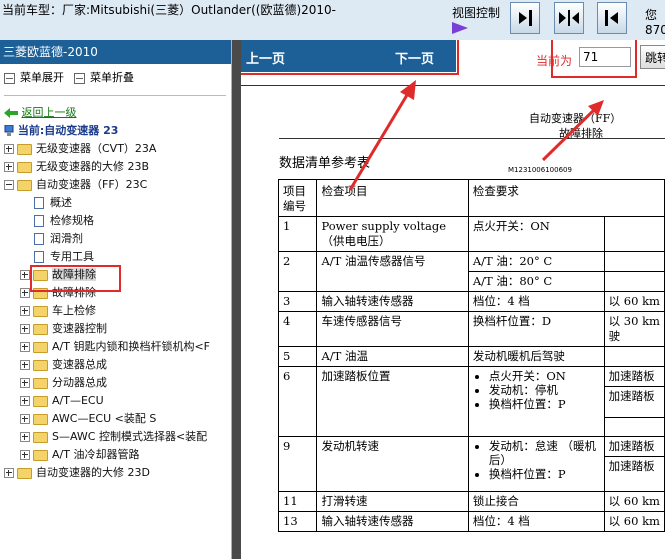 The width and height of the screenshot is (665, 559). I want to click on tree-leaf: 润滑剂, so click(58, 238).